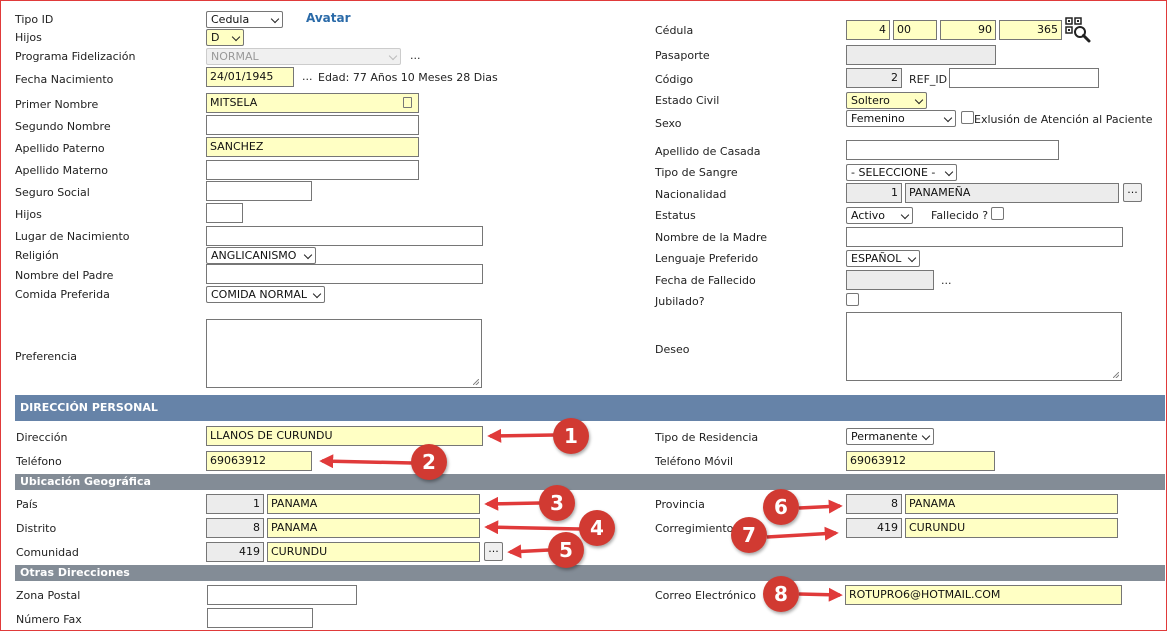 The height and width of the screenshot is (631, 1167). Describe the element at coordinates (566, 550) in the screenshot. I see `annotation-badge-5: 5` at that location.